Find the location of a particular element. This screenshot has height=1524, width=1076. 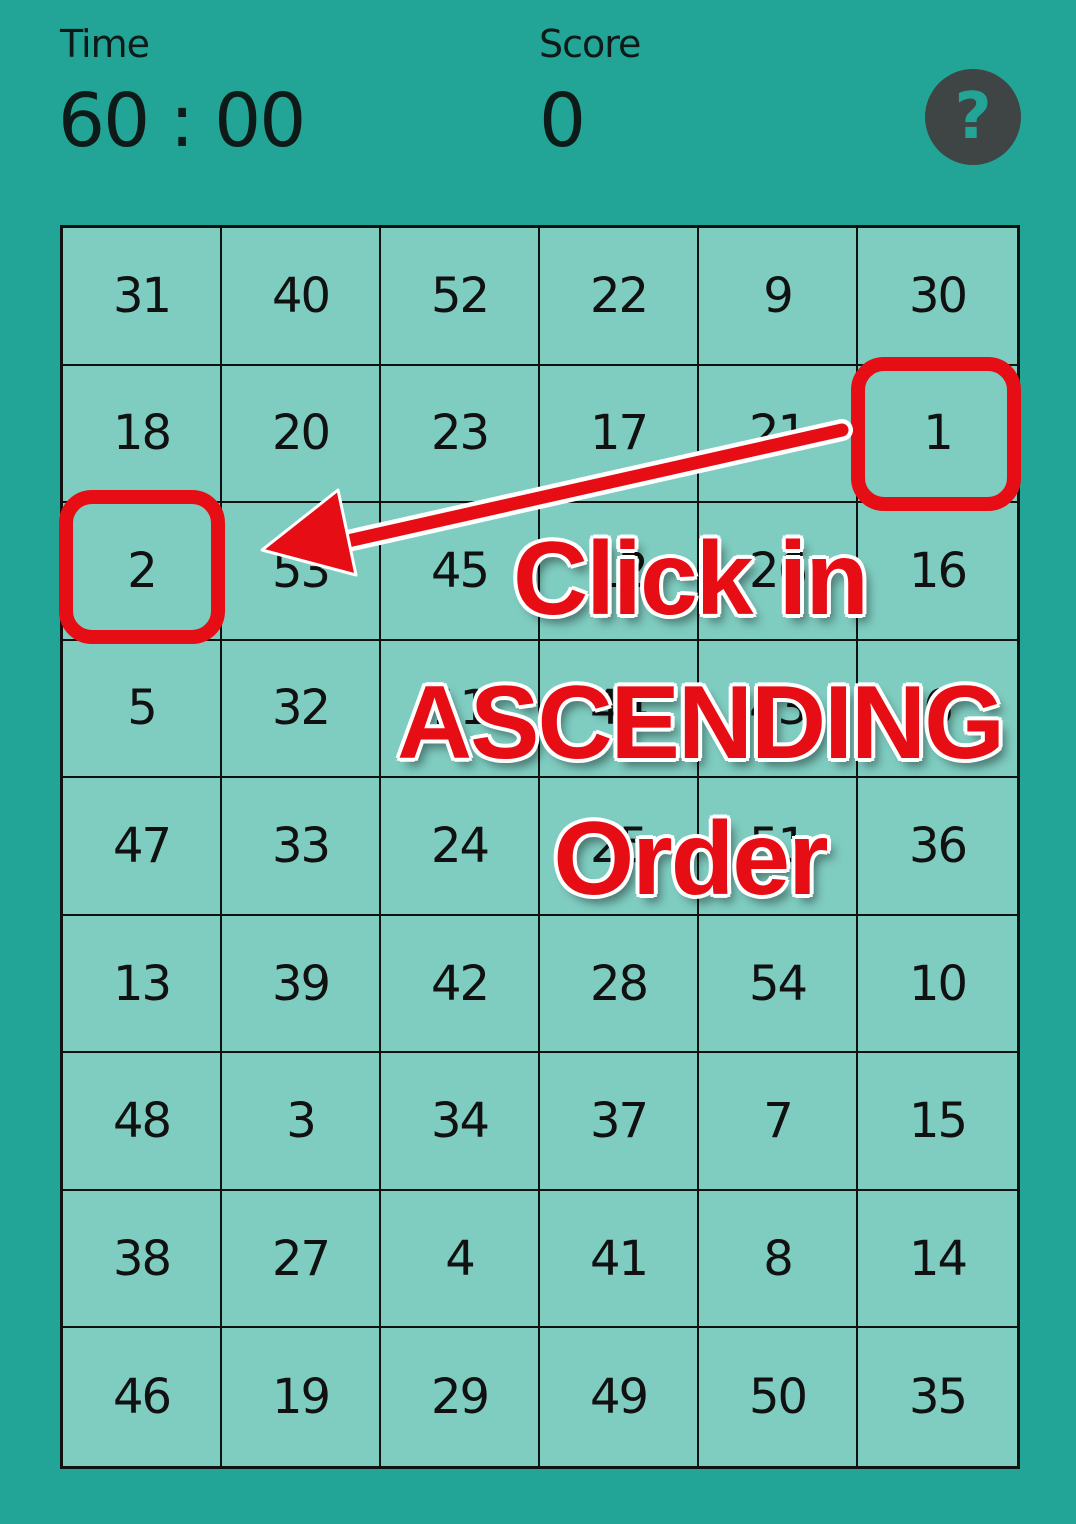

grid-cell: 4 is located at coordinates (460, 1259).